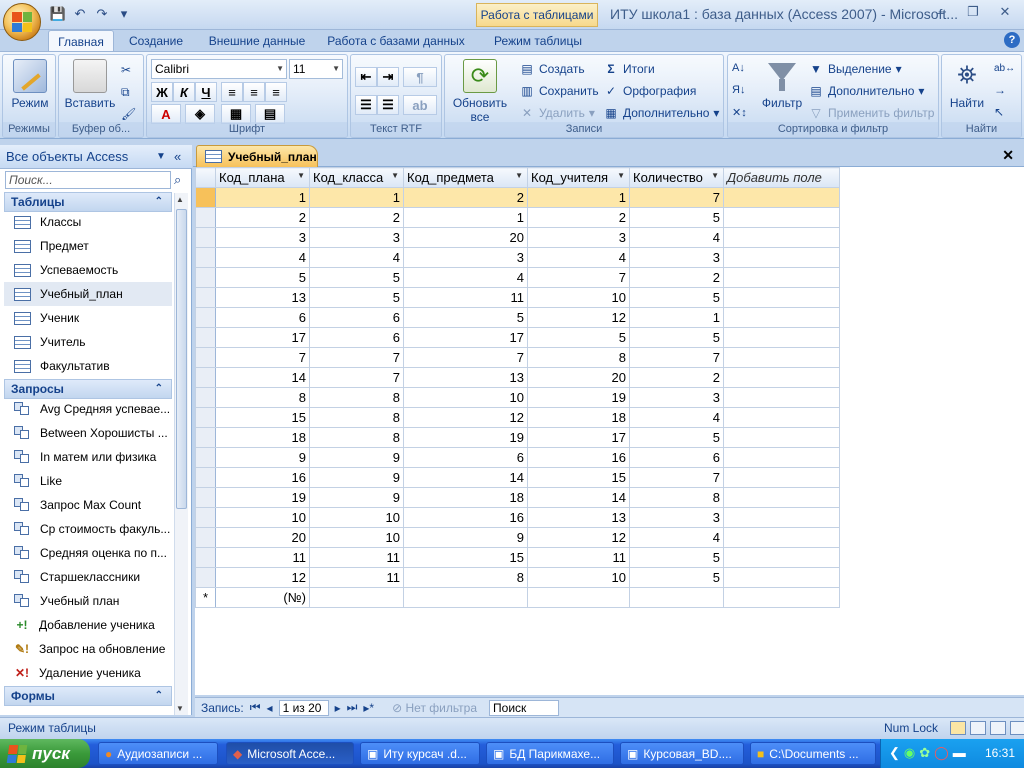 Image resolution: width=1024 pixels, height=768 pixels. What do you see at coordinates (257, 41) in the screenshot?
I see `tab-external-data: Внешние данные` at bounding box center [257, 41].